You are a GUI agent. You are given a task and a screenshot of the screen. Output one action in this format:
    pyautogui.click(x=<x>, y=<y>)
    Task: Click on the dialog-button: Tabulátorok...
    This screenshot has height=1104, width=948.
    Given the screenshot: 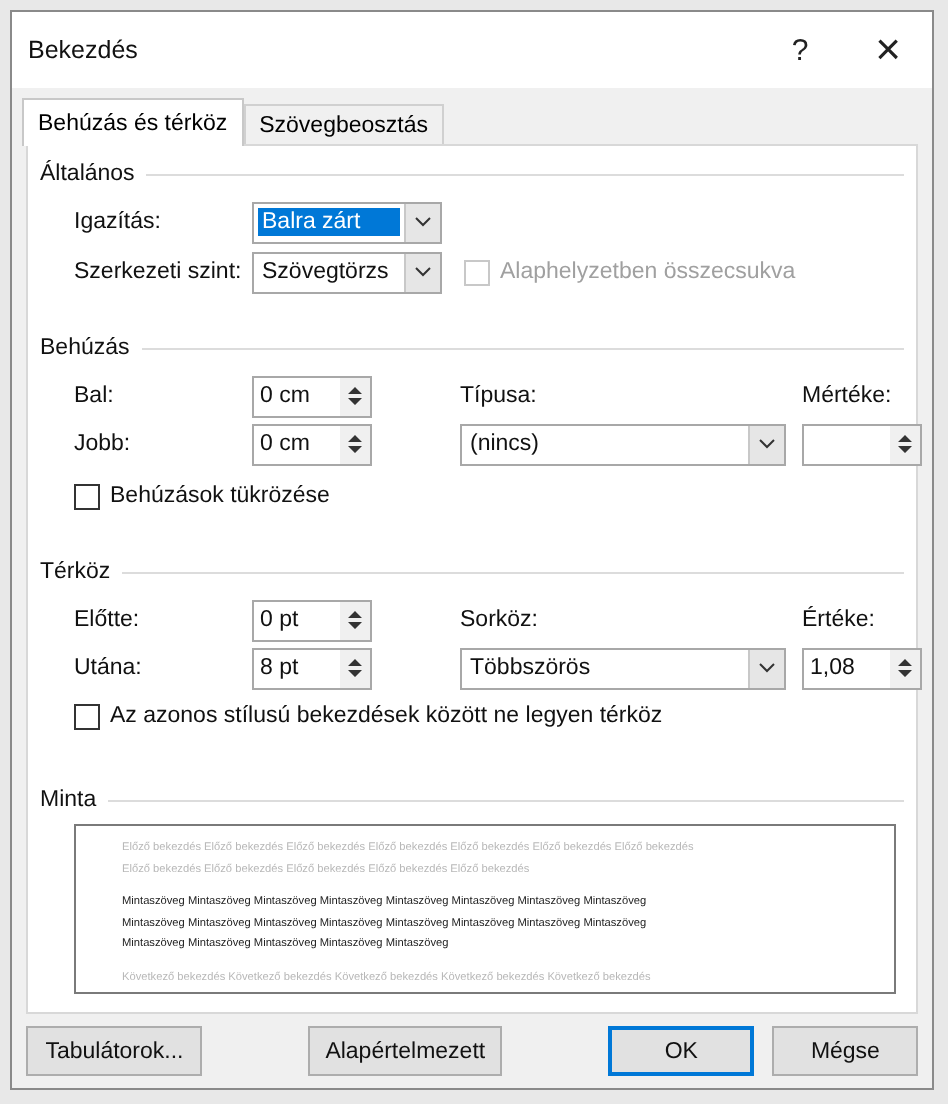 What is the action you would take?
    pyautogui.click(x=114, y=1051)
    